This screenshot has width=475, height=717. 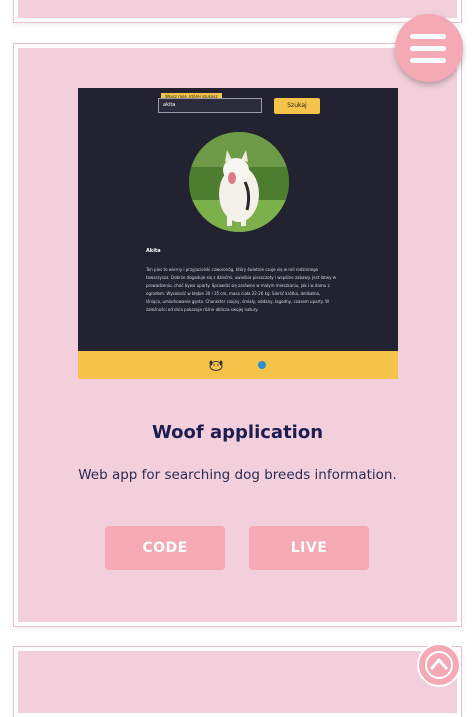 I want to click on project-title: Woof application, so click(x=237, y=432).